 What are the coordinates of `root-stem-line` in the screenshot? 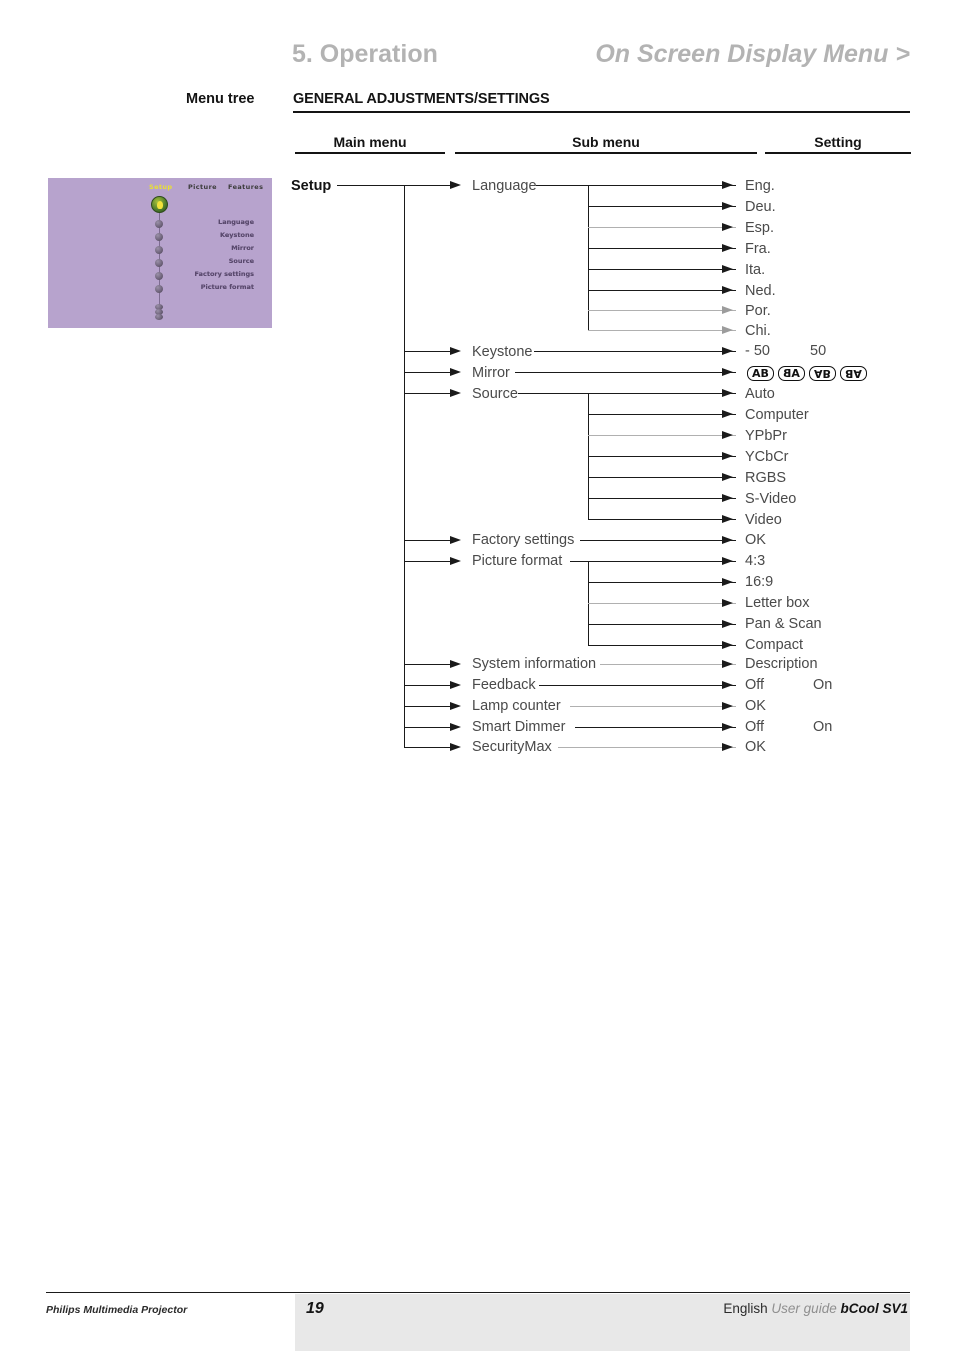 It's located at (371, 186).